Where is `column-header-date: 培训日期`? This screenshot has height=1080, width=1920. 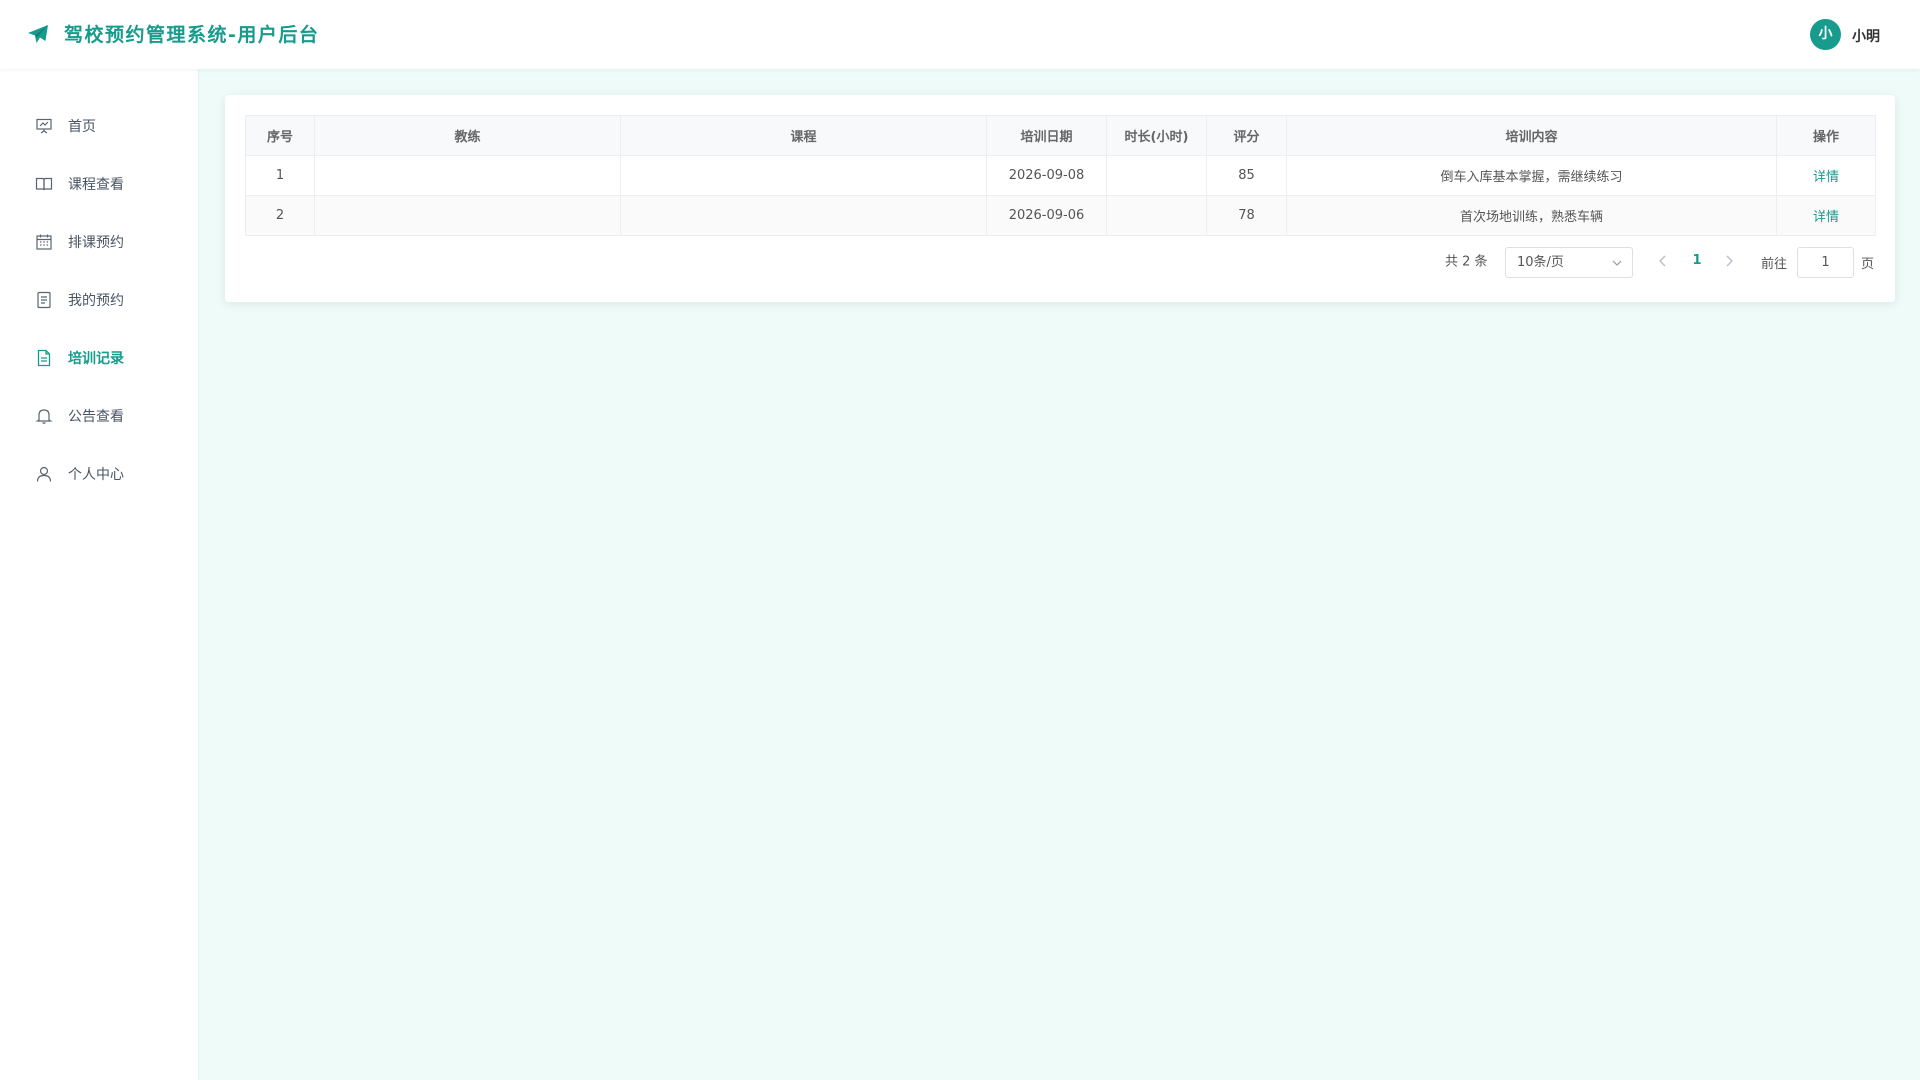
column-header-date: 培训日期 is located at coordinates (1046, 135).